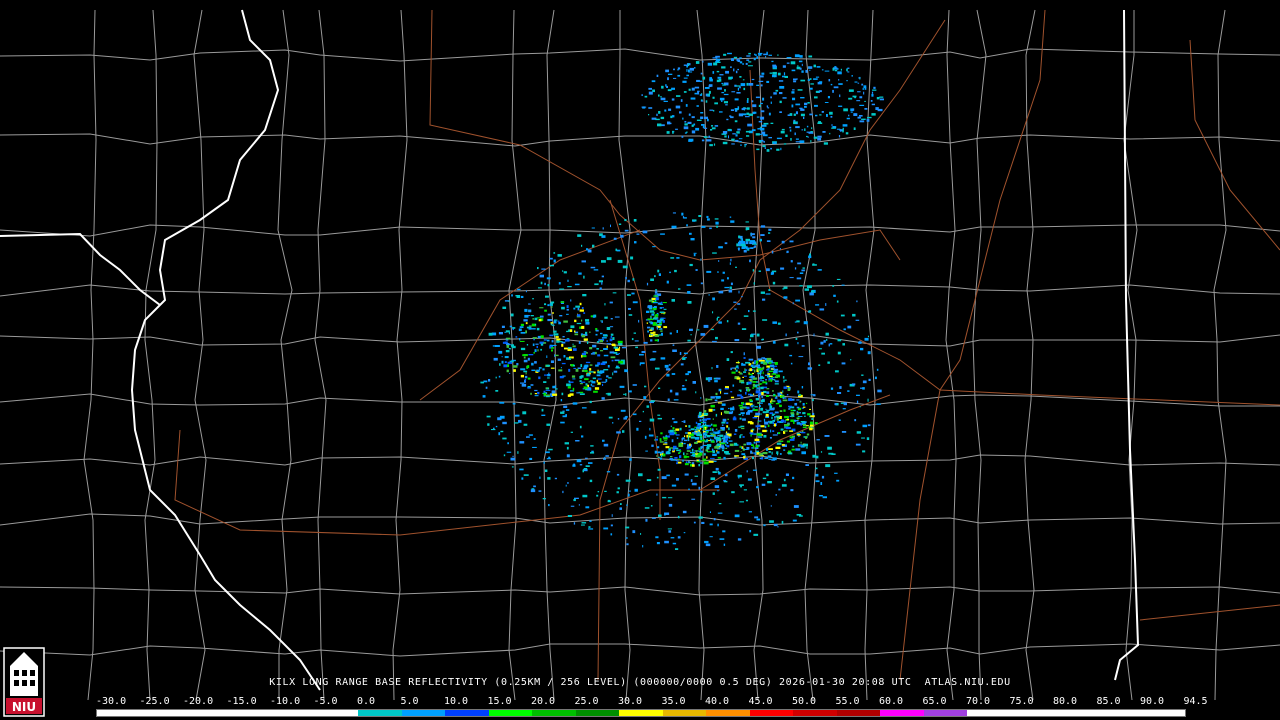  What do you see at coordinates (1108, 701) in the screenshot?
I see `colorbar-tick-label: 85.0` at bounding box center [1108, 701].